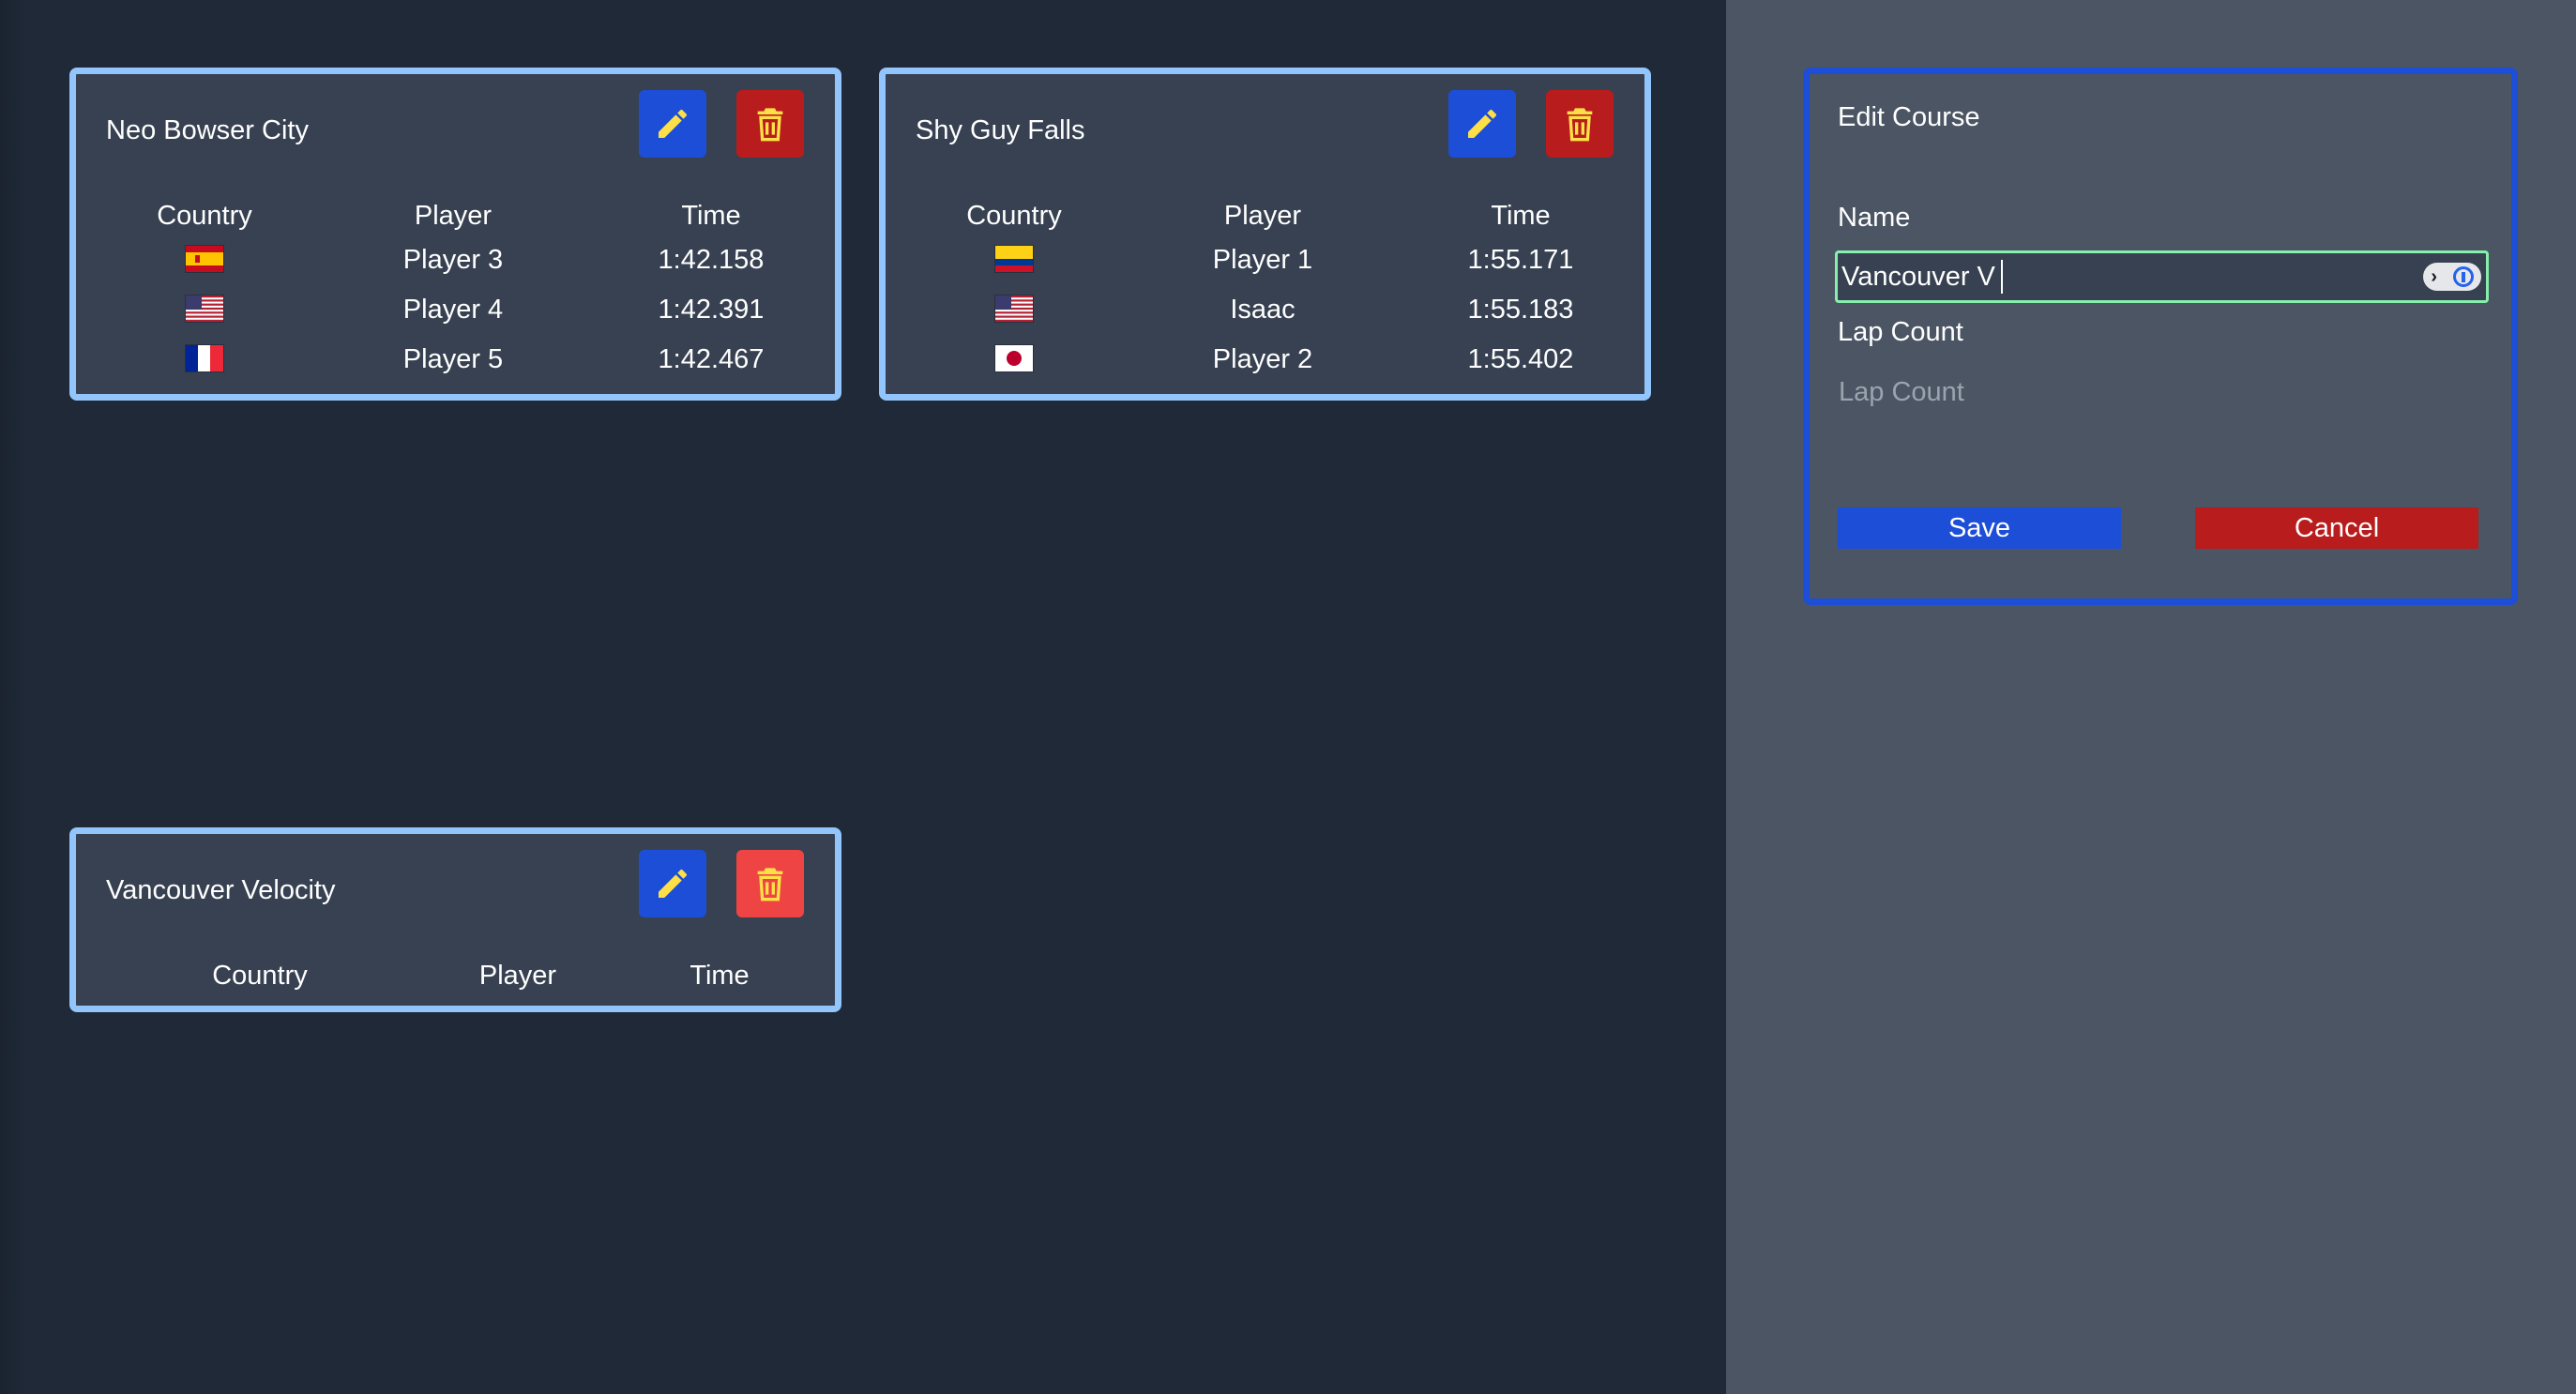 This screenshot has width=2576, height=1394. I want to click on france-flag-icon, so click(204, 358).